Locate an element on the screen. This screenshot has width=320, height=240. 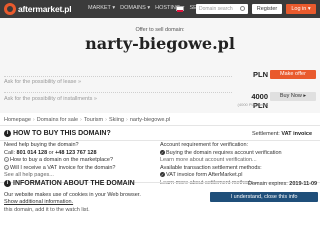
verification-title: Account requirement for verification: is located at coordinates (204, 145).